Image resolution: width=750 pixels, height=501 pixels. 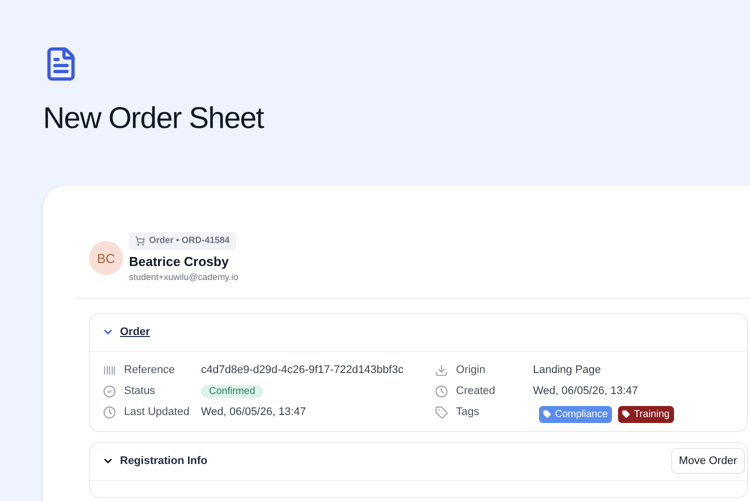 What do you see at coordinates (164, 461) in the screenshot?
I see `section-title: Registration Info` at bounding box center [164, 461].